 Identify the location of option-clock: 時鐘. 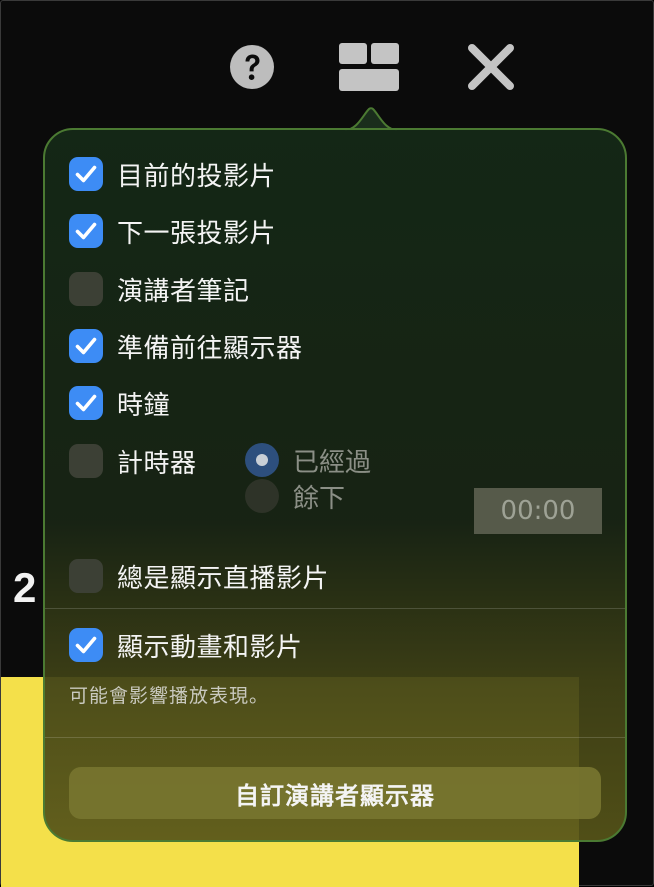
(119, 403).